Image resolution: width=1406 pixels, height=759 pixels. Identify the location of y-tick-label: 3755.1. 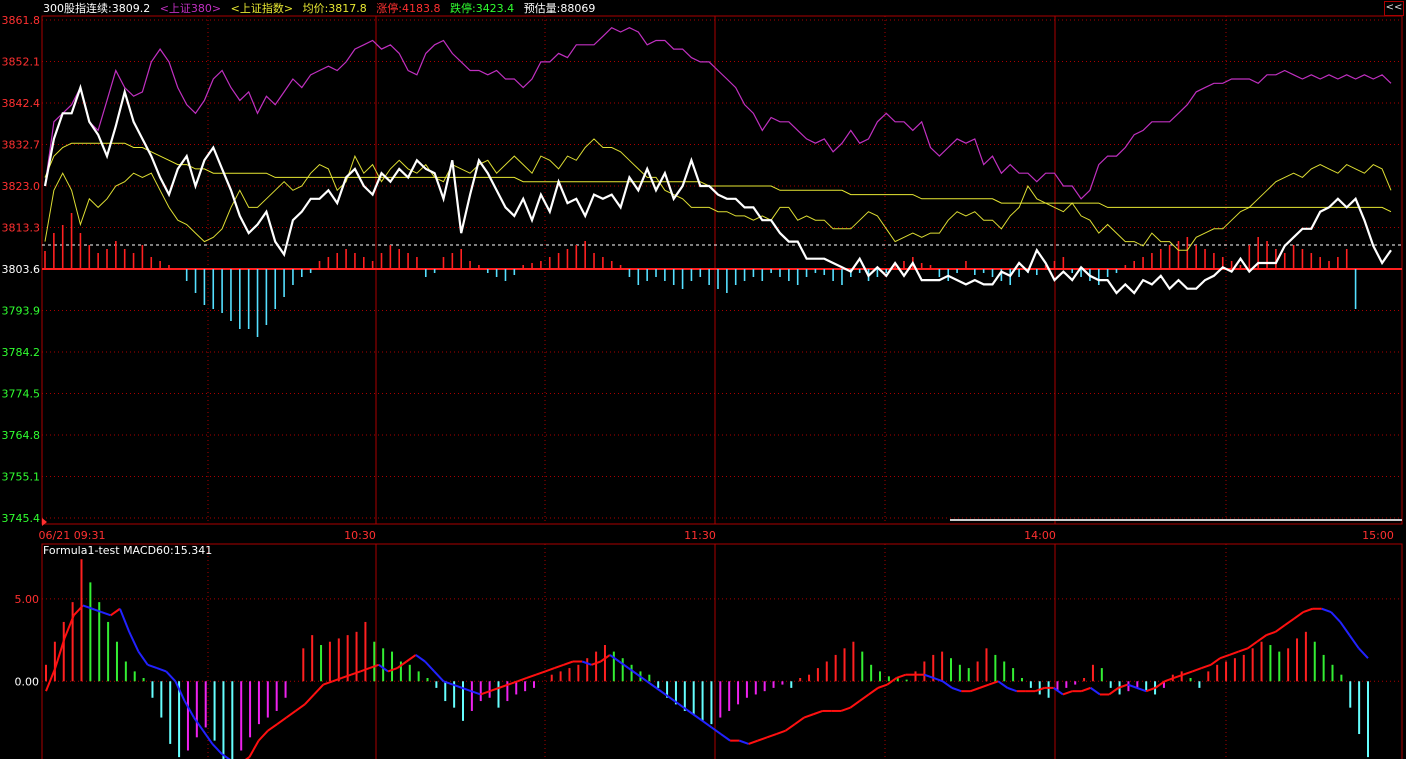
(21, 477).